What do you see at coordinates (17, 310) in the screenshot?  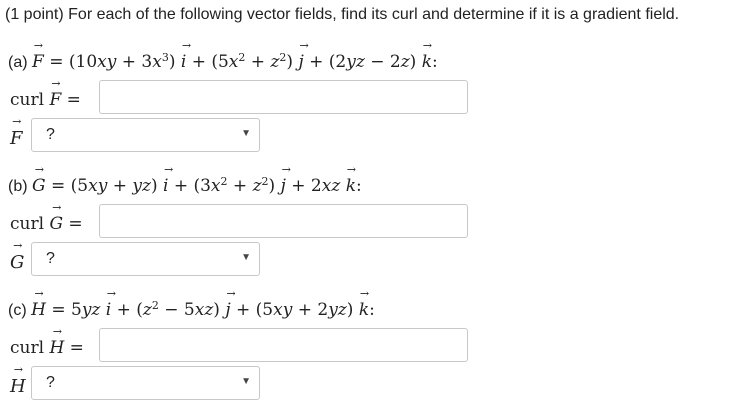 I see `part-label-c: (c)` at bounding box center [17, 310].